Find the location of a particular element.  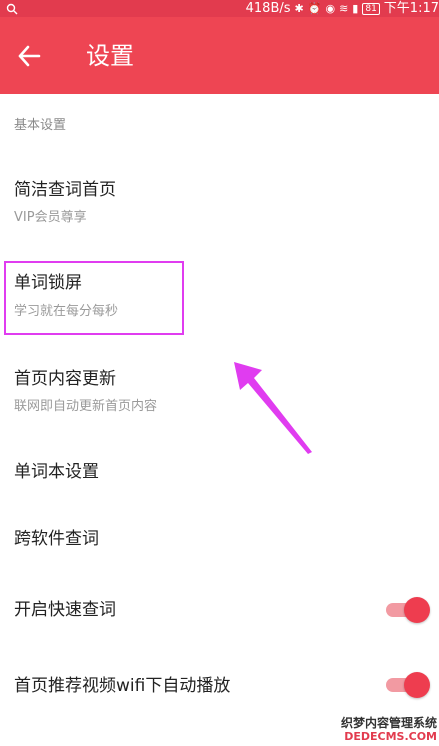

status-bar: 418B/s ✱ ⏰ ◉ ≋ ▮ 81 下午1:17 is located at coordinates (219, 8).